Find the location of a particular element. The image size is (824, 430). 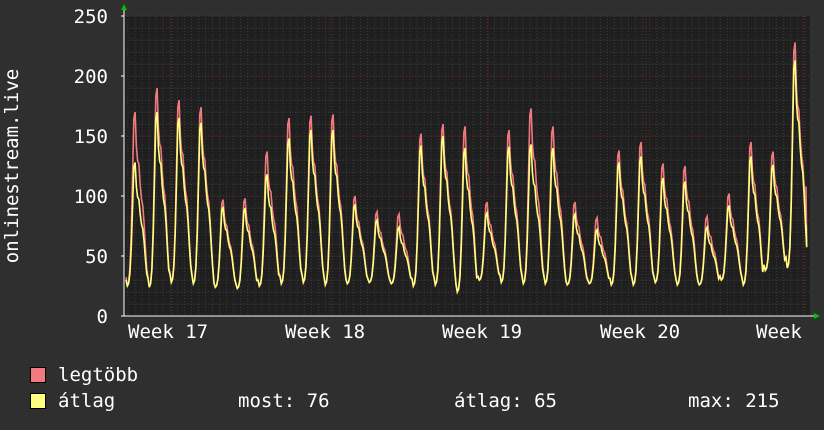

y-tick-label: 50 is located at coordinates (96, 257).